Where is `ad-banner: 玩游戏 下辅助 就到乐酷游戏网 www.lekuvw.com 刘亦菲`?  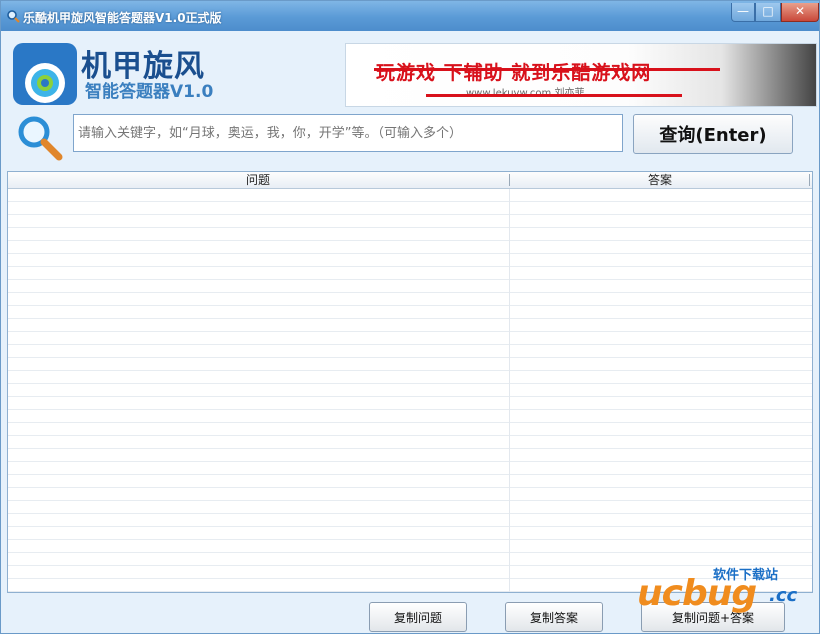
ad-banner: 玩游戏 下辅助 就到乐酷游戏网 www.lekuvw.com 刘亦菲 is located at coordinates (581, 75).